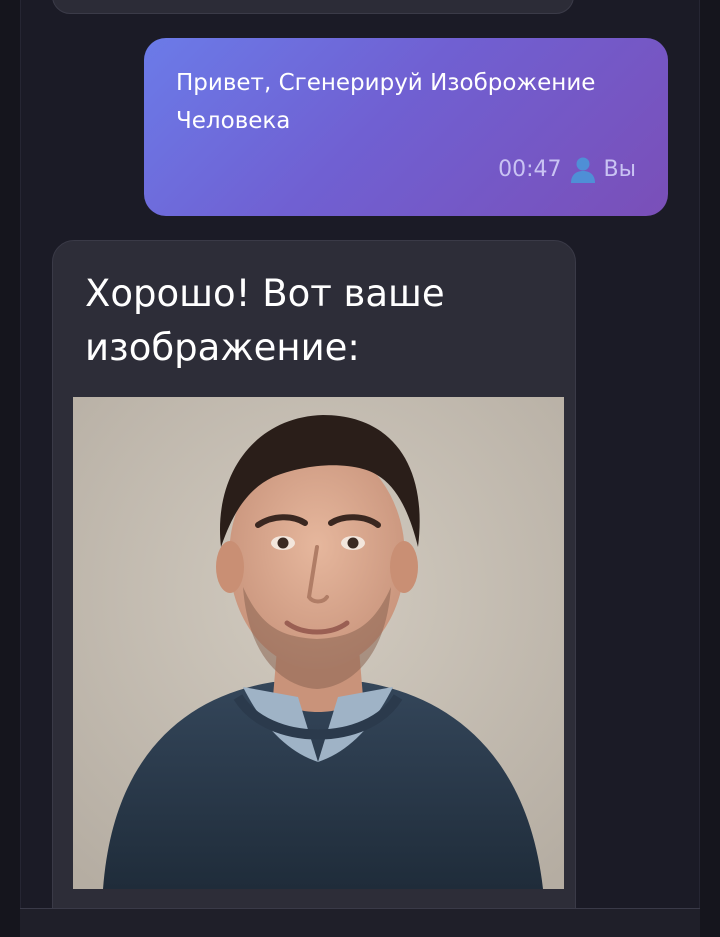 Image resolution: width=720 pixels, height=937 pixels. Describe the element at coordinates (567, 169) in the screenshot. I see `message-meta: 00:47 Вы` at that location.